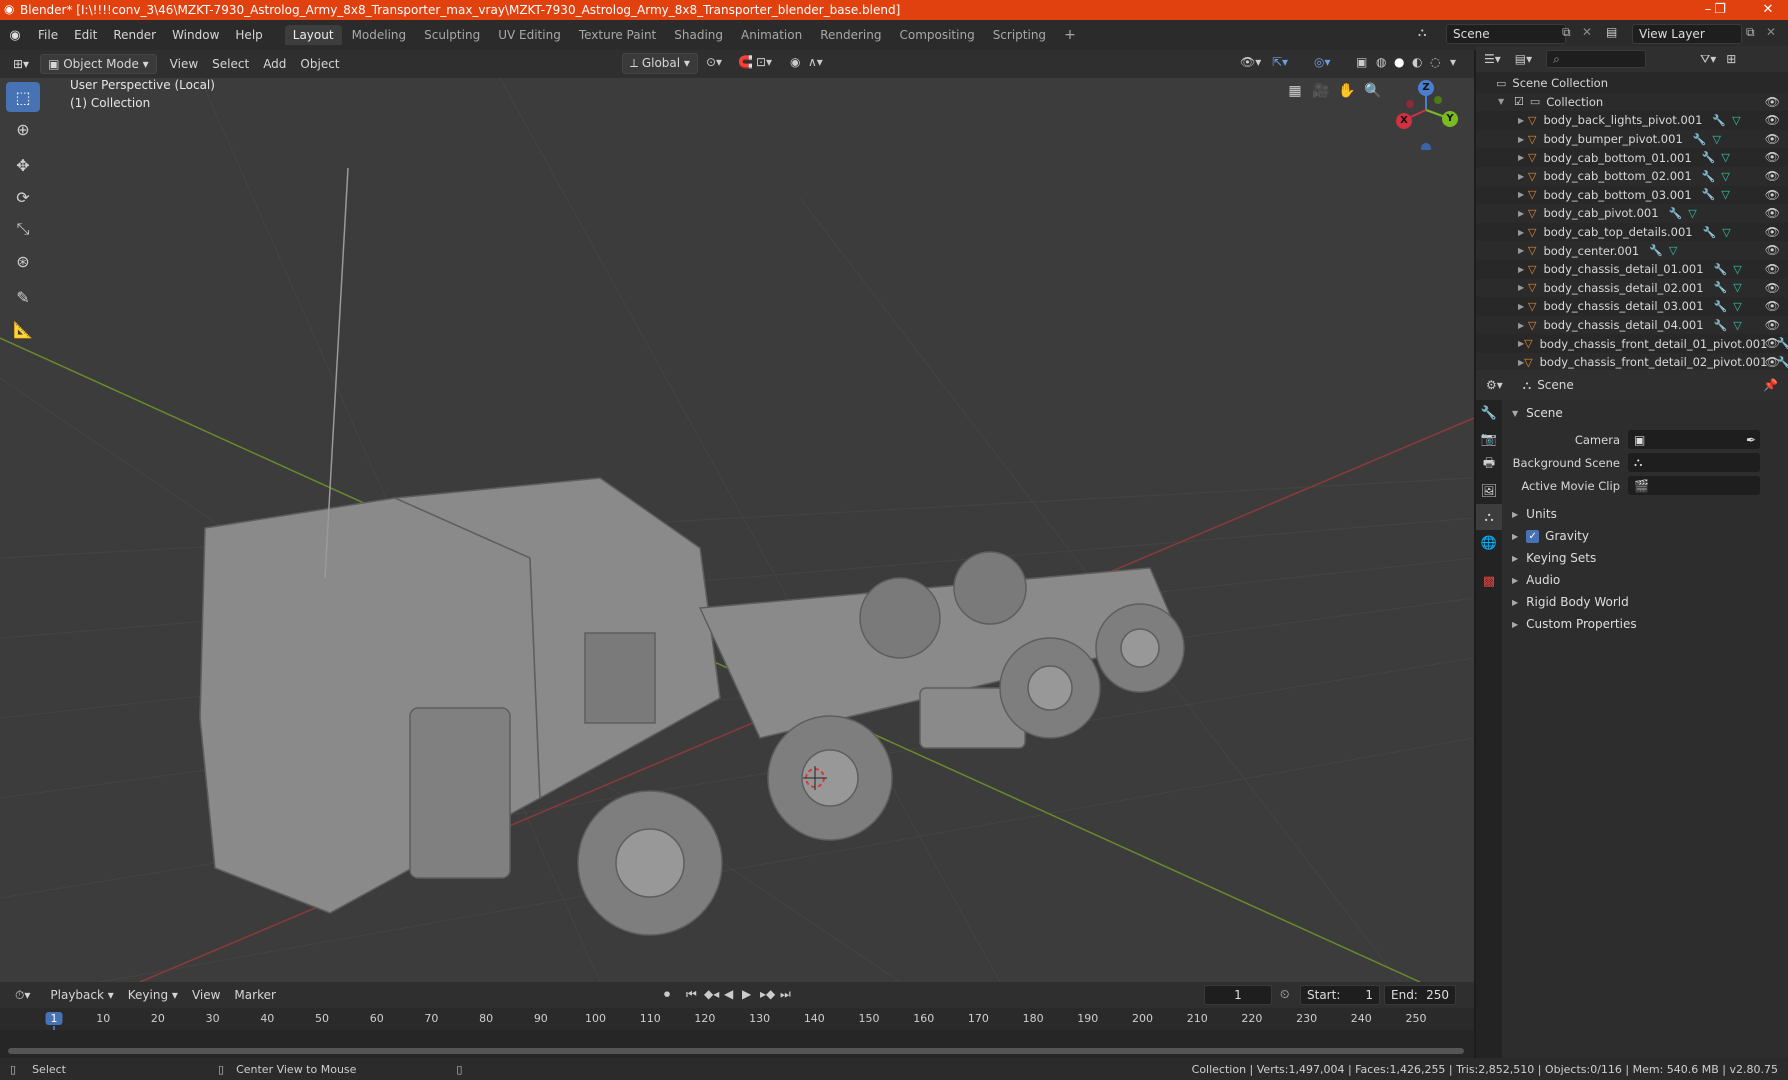 This screenshot has height=1080, width=1788. What do you see at coordinates (1645, 536) in the screenshot?
I see `gravity-panel-header: ▶ ✓ Gravity` at bounding box center [1645, 536].